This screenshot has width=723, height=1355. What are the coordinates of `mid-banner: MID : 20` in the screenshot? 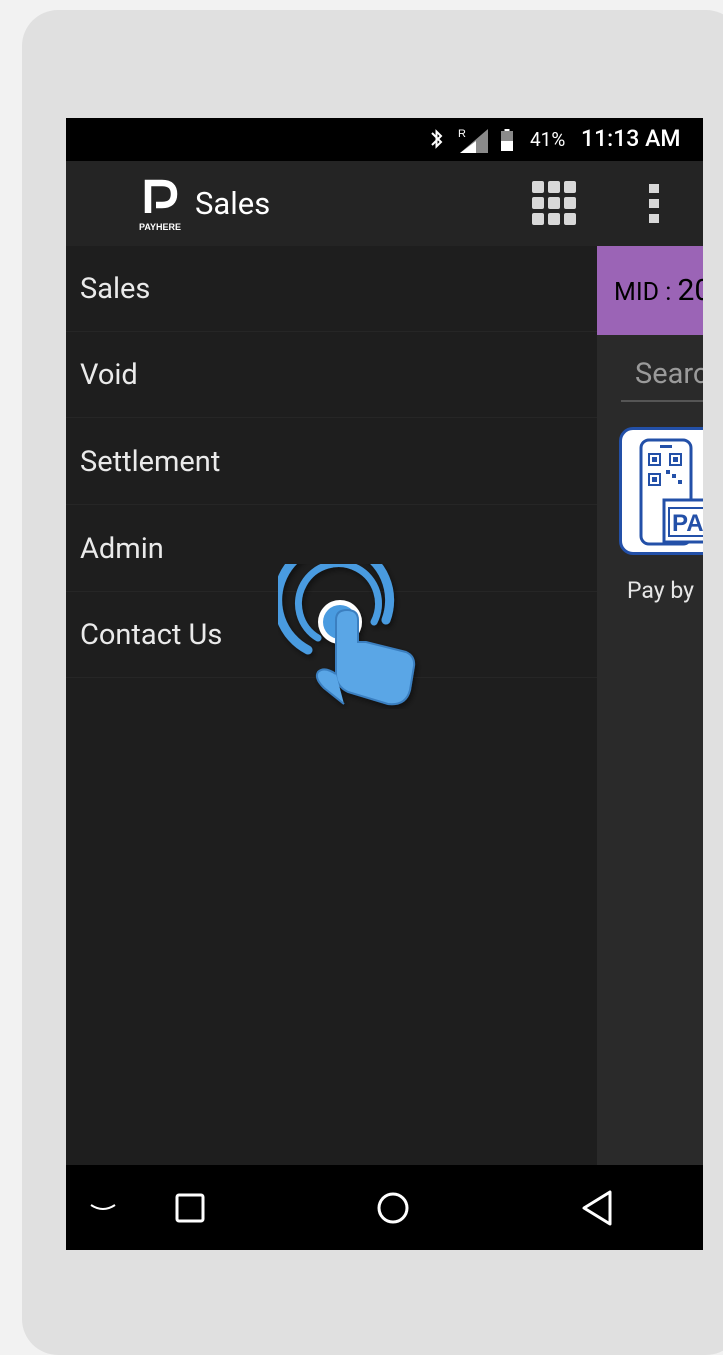 It's located at (650, 290).